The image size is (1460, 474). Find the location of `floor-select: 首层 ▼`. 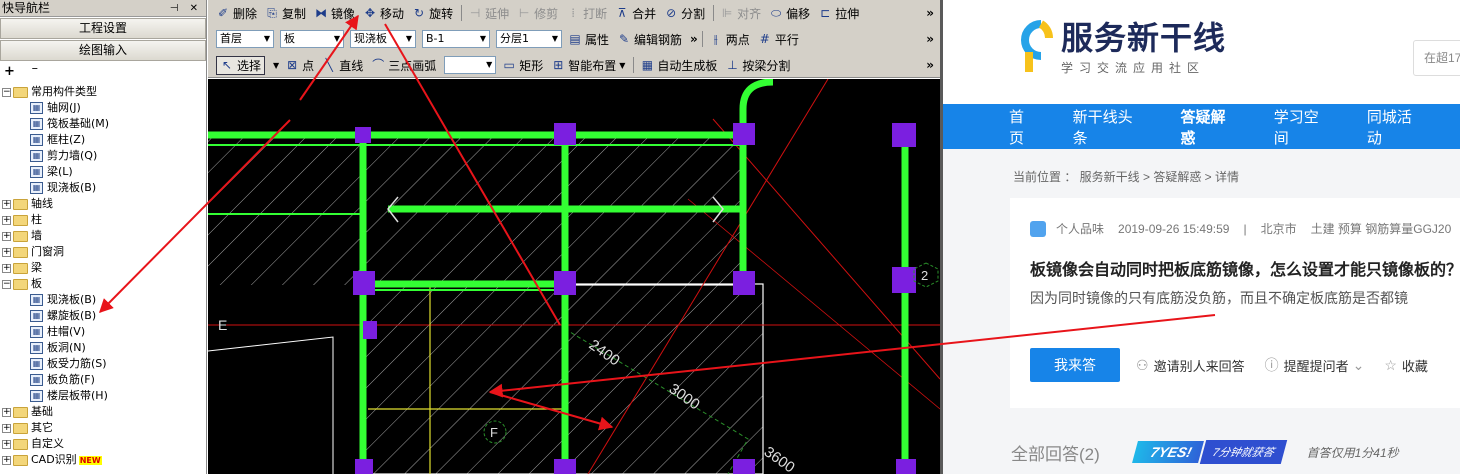

floor-select: 首层 ▼ is located at coordinates (245, 39).